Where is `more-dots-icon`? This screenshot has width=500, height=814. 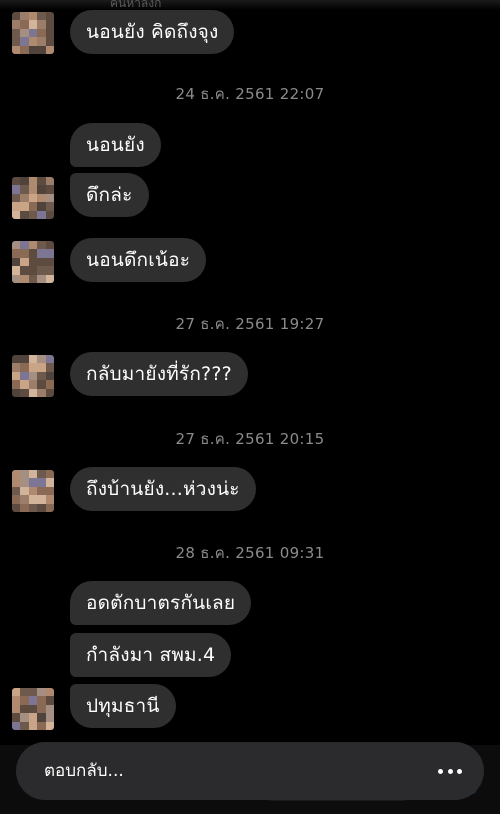 more-dots-icon is located at coordinates (450, 771).